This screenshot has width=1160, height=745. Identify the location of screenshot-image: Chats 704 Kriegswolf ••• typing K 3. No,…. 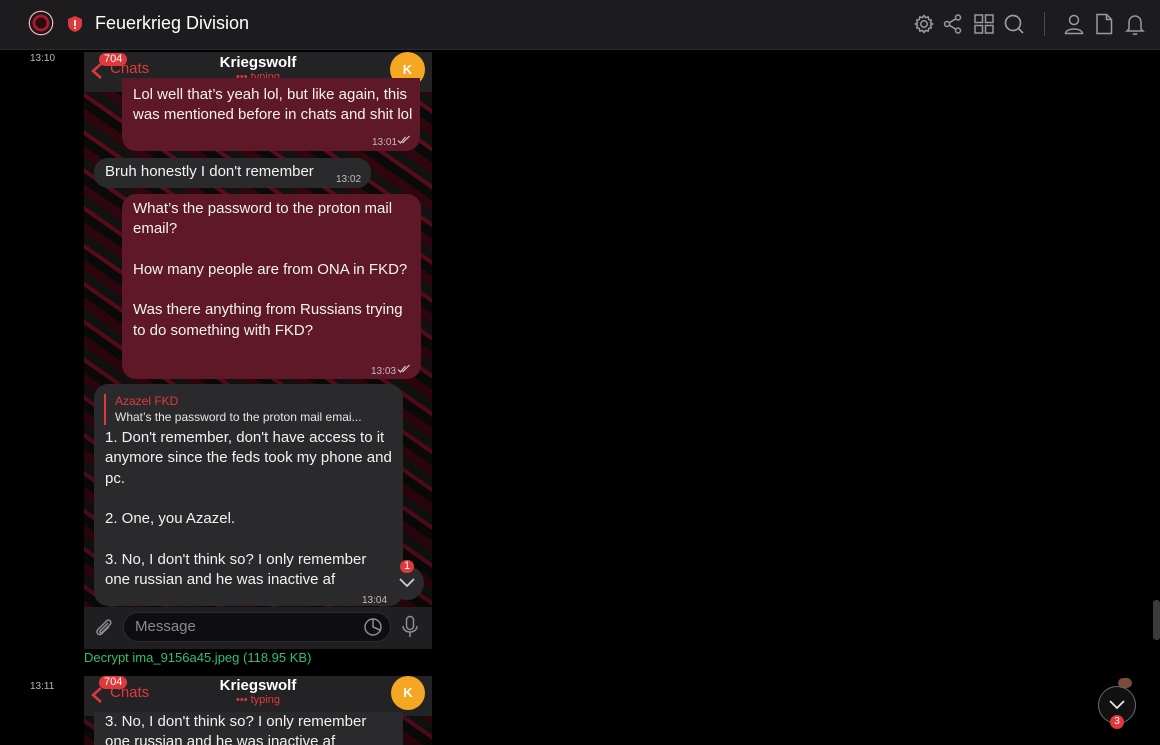
(258, 710).